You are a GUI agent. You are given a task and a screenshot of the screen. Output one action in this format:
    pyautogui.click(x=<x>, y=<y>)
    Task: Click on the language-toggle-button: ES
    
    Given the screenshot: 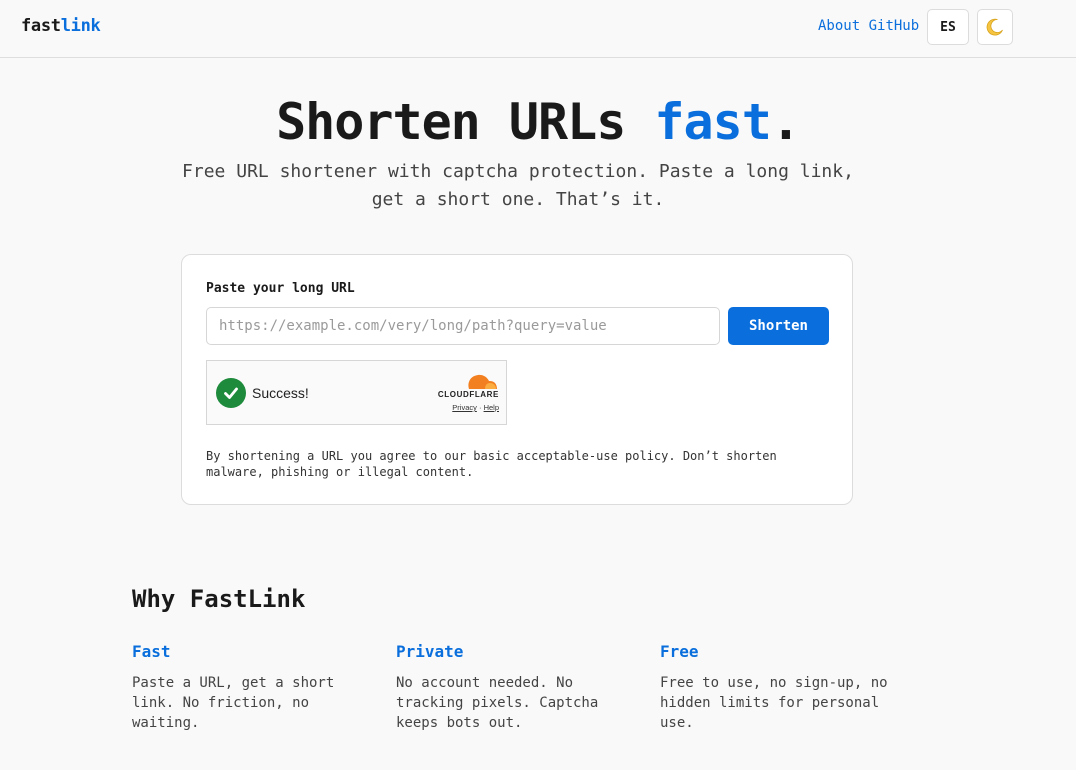 What is the action you would take?
    pyautogui.click(x=948, y=27)
    